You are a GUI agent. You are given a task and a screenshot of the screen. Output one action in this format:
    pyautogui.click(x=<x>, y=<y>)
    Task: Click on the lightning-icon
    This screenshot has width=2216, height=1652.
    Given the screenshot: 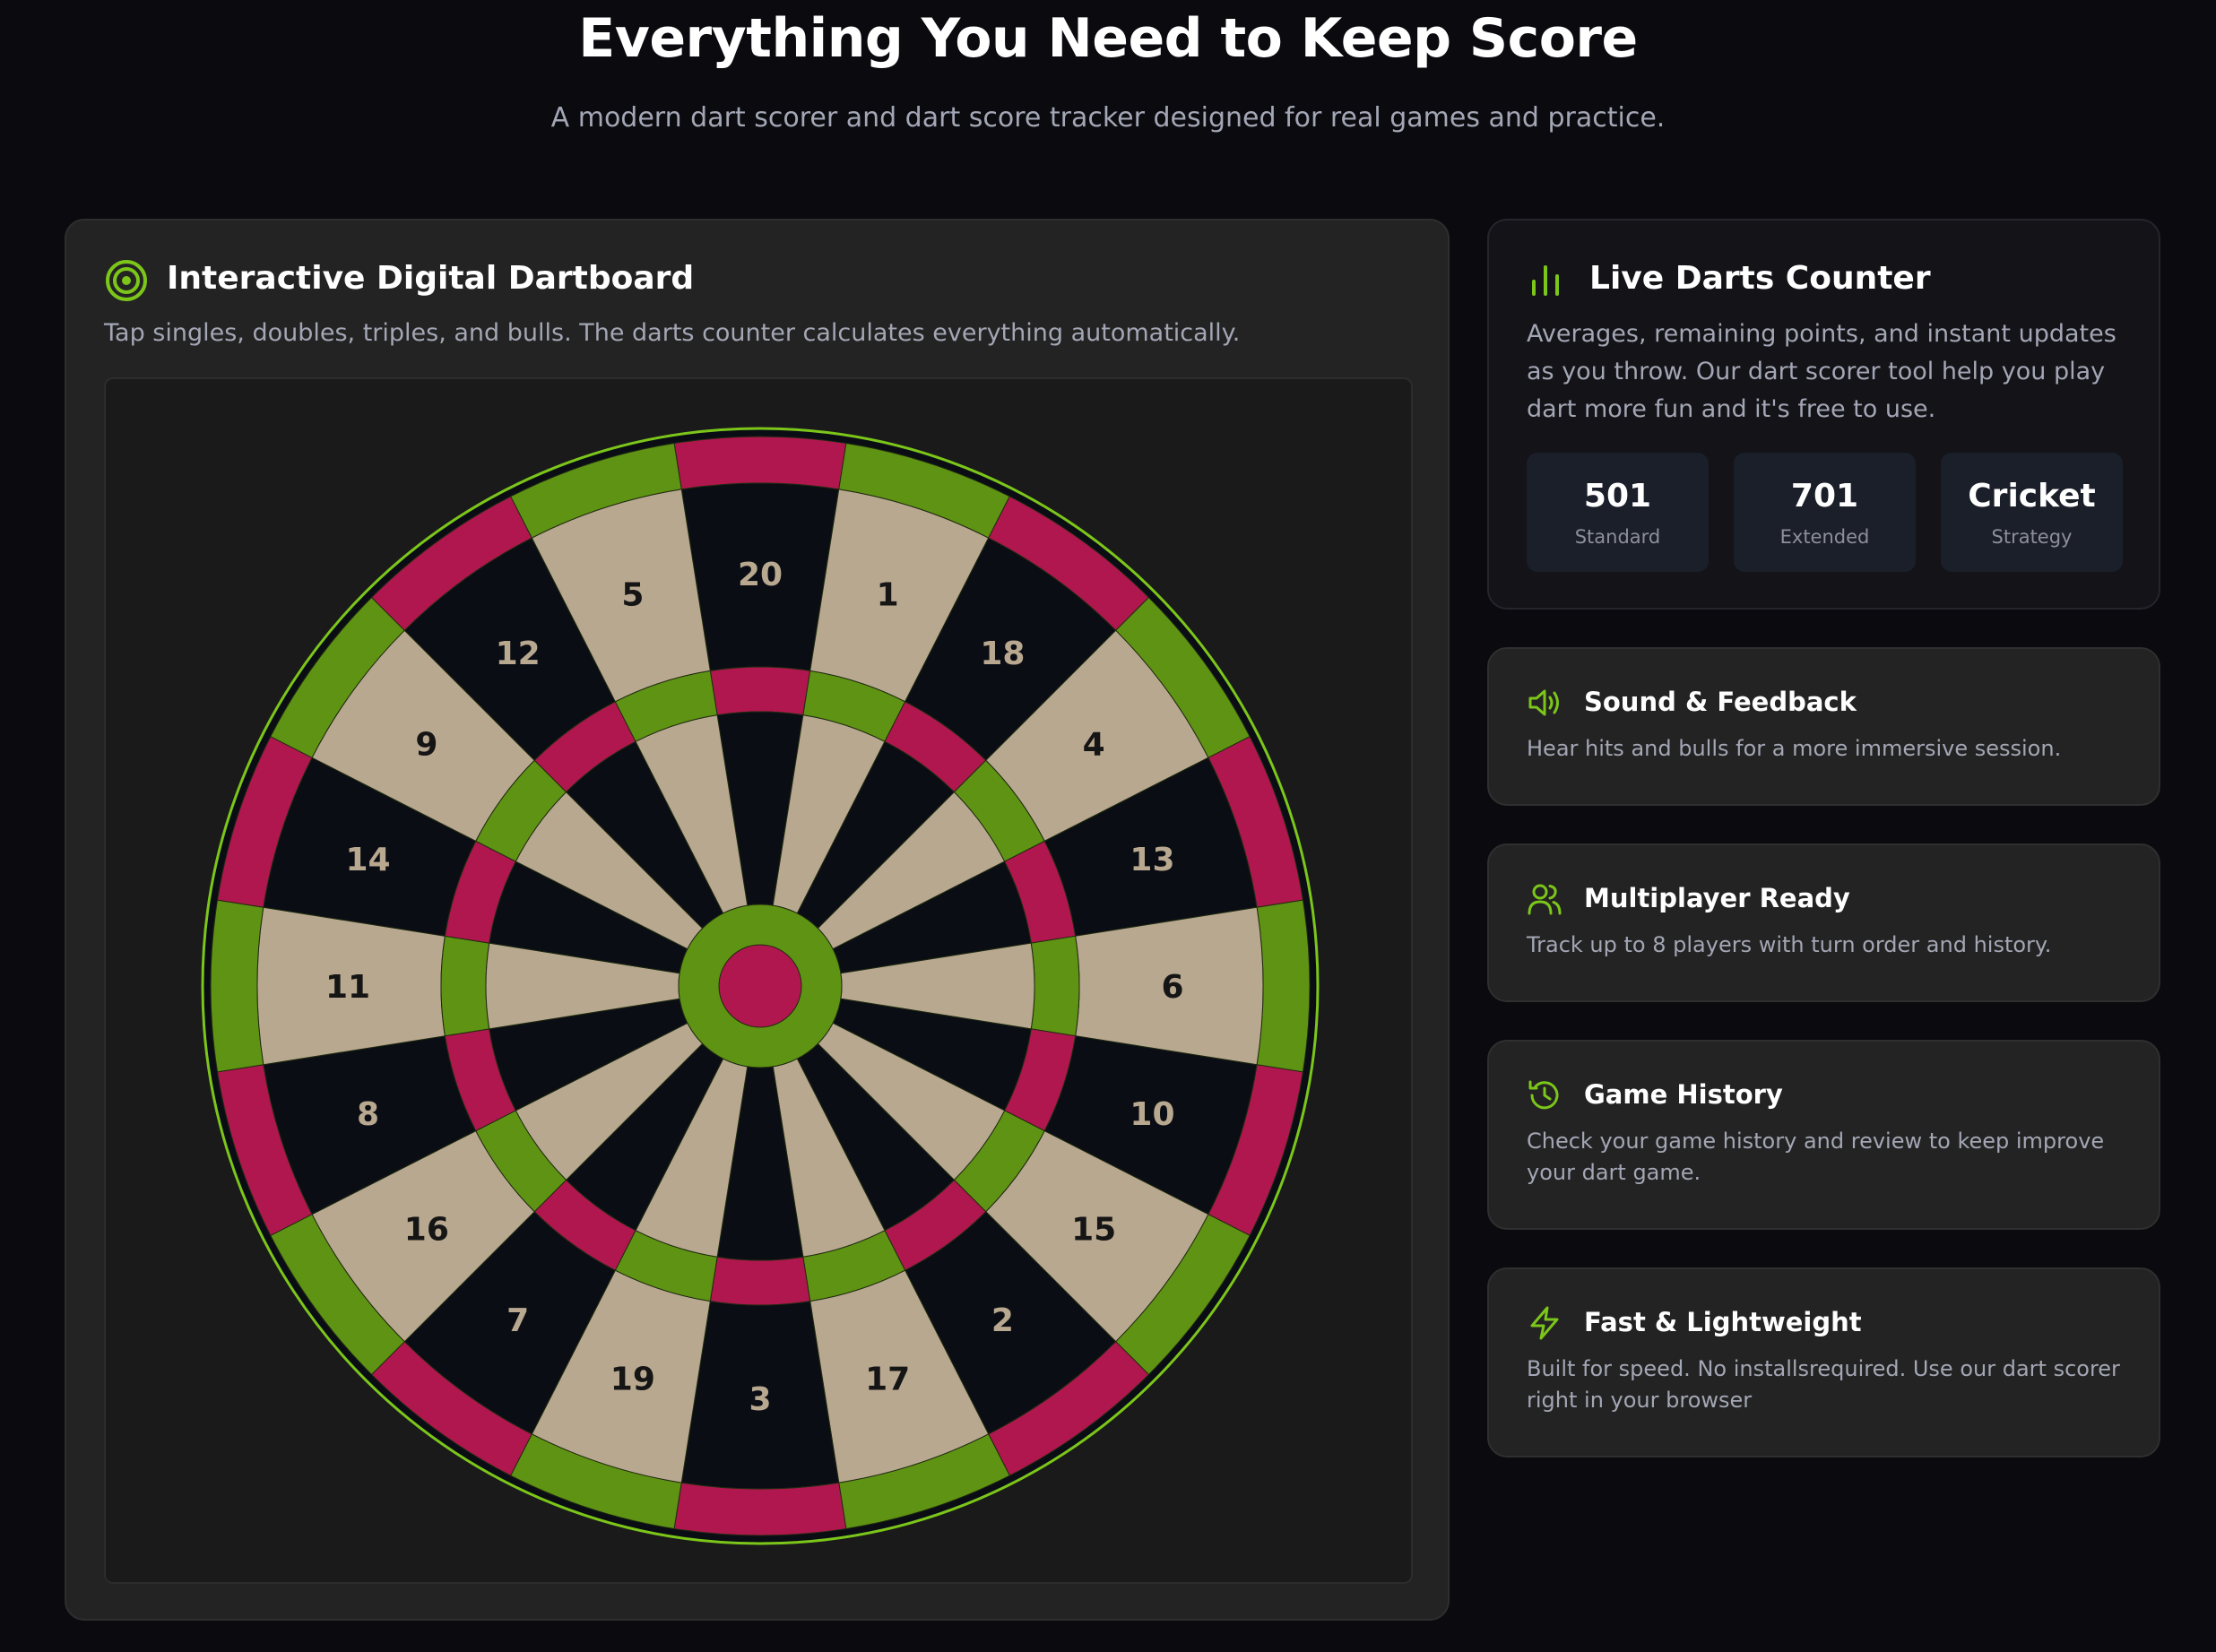 What is the action you would take?
    pyautogui.click(x=1544, y=1323)
    